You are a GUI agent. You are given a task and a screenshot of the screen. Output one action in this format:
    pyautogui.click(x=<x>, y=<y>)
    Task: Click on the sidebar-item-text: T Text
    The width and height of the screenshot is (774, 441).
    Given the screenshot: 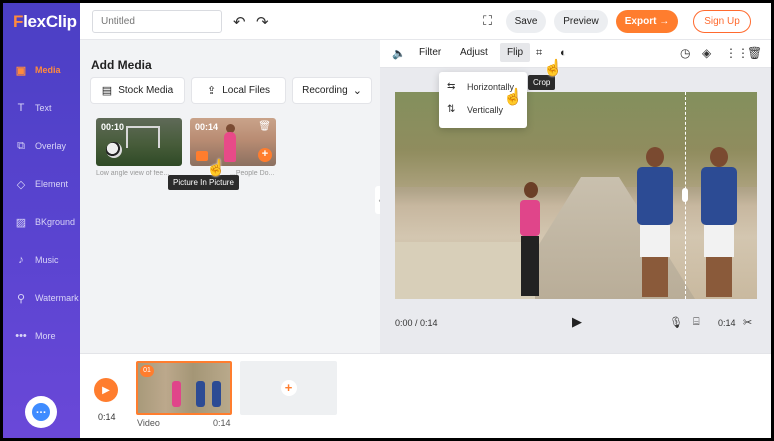 What is the action you would take?
    pyautogui.click(x=41, y=108)
    